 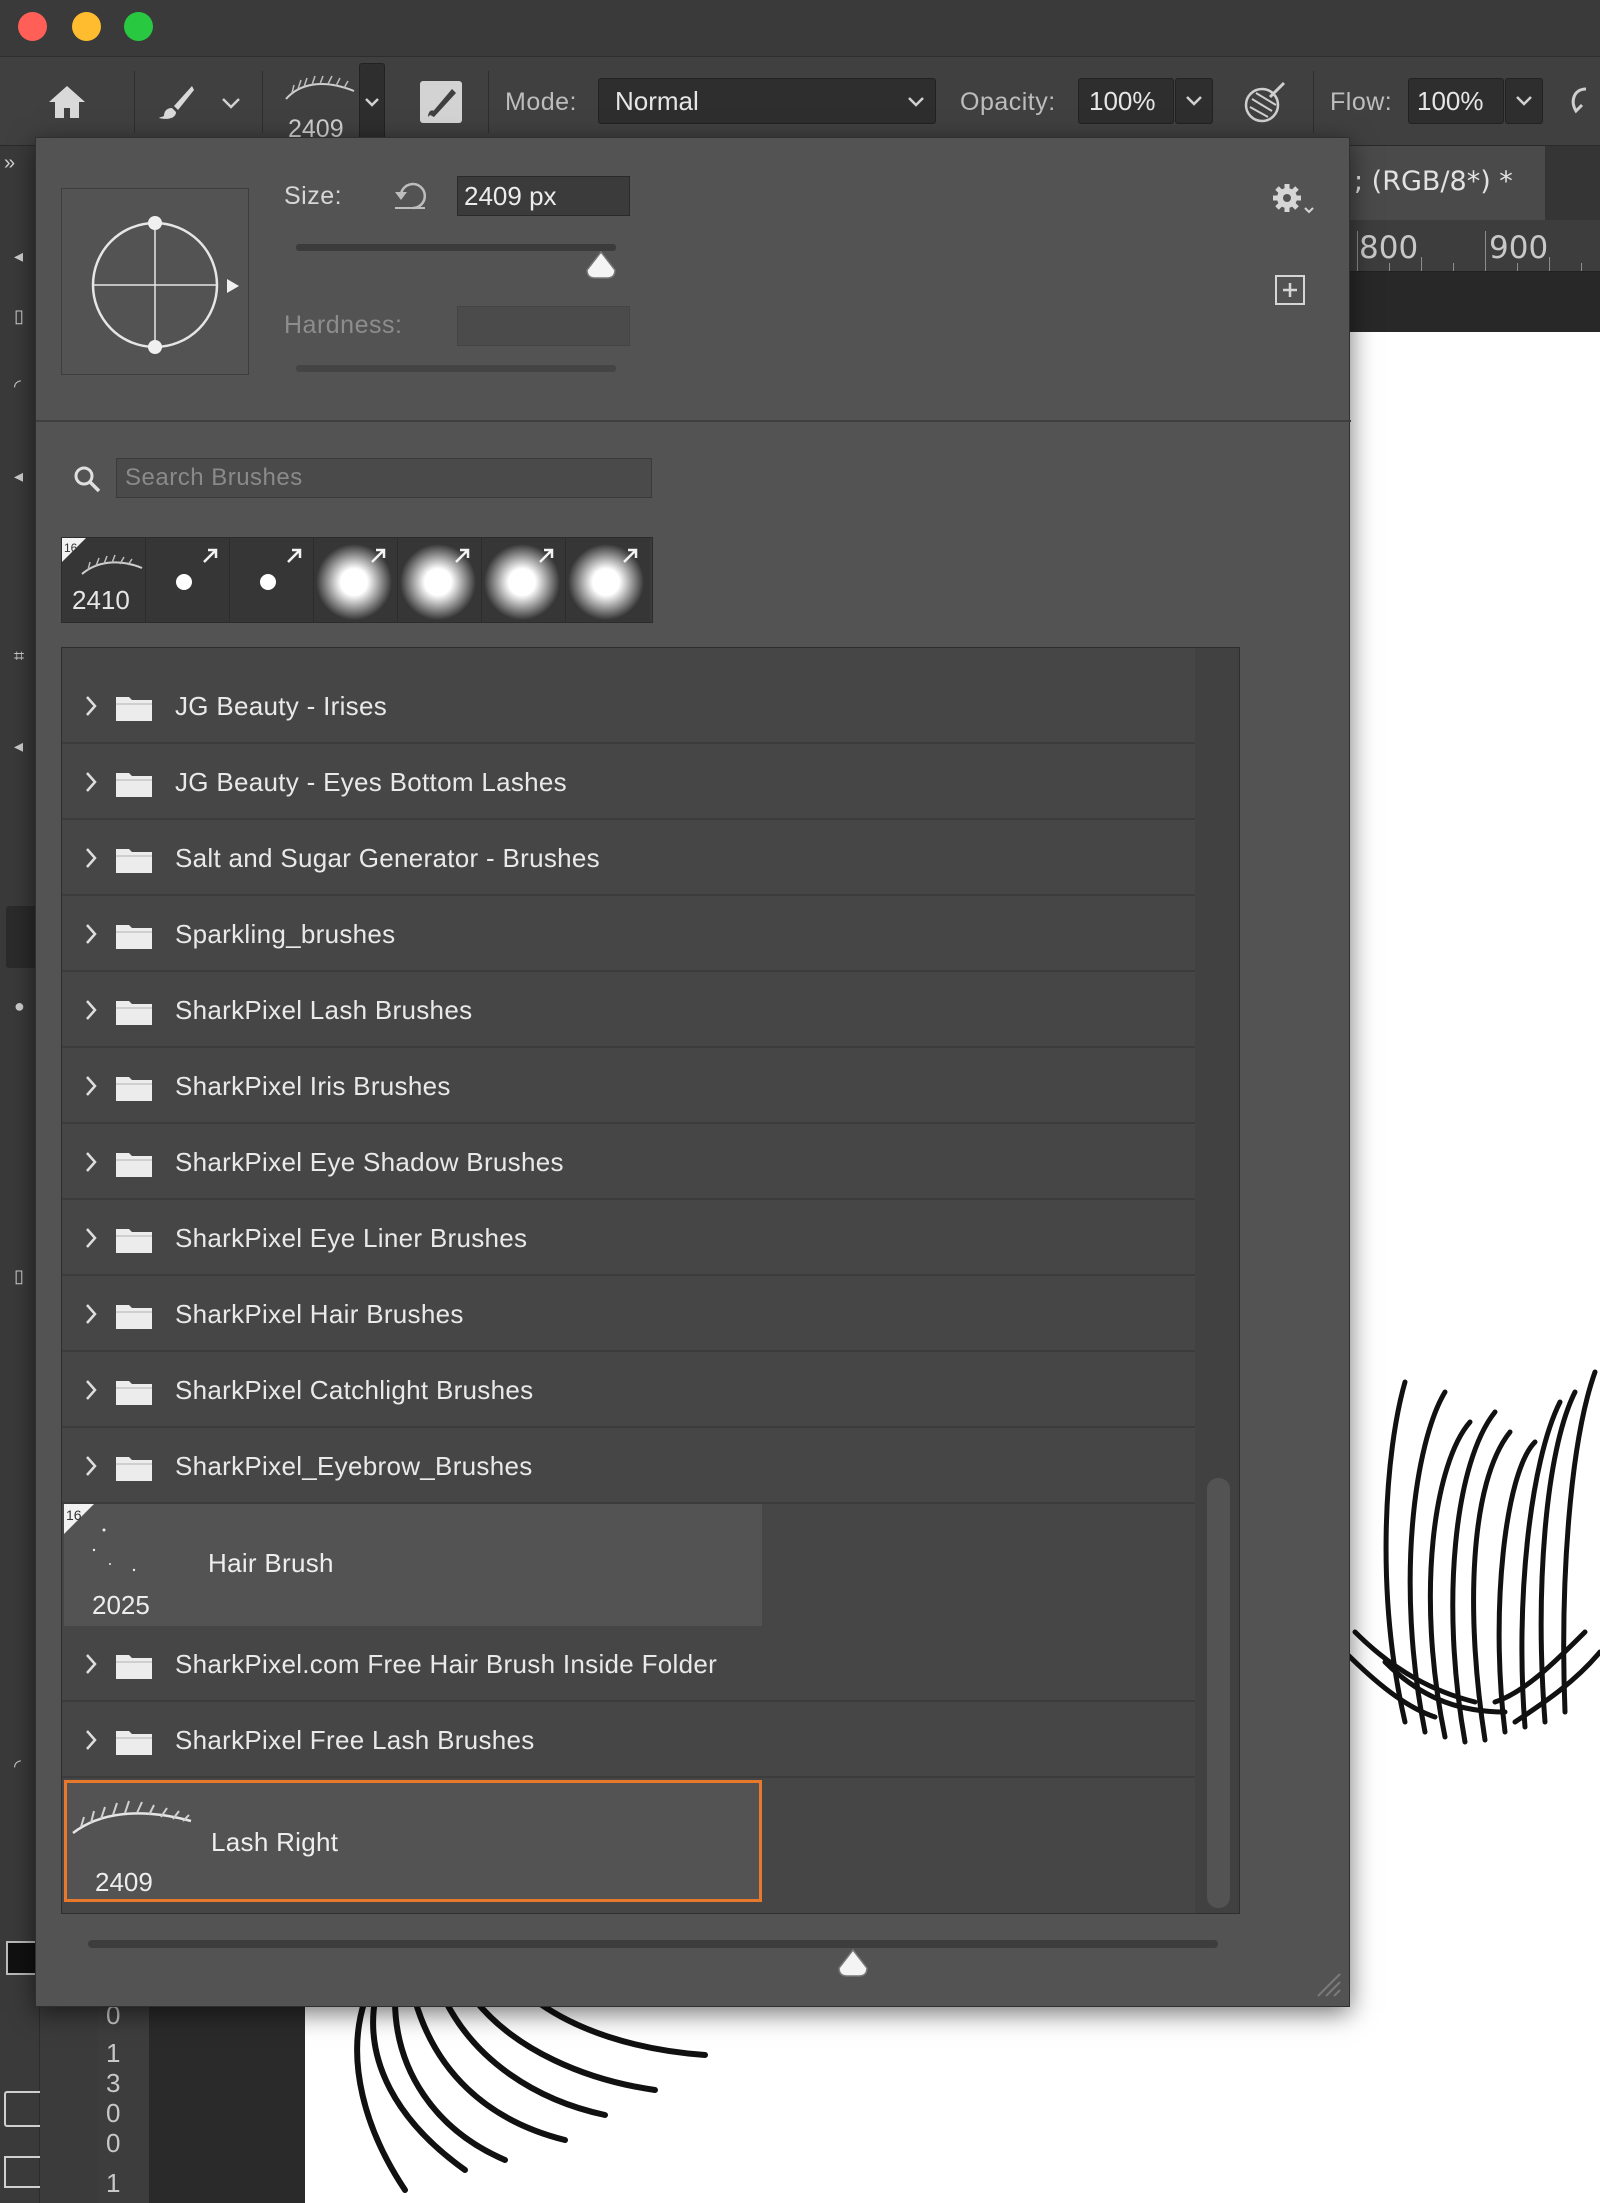 I want to click on zoom-window-button, so click(x=138, y=26).